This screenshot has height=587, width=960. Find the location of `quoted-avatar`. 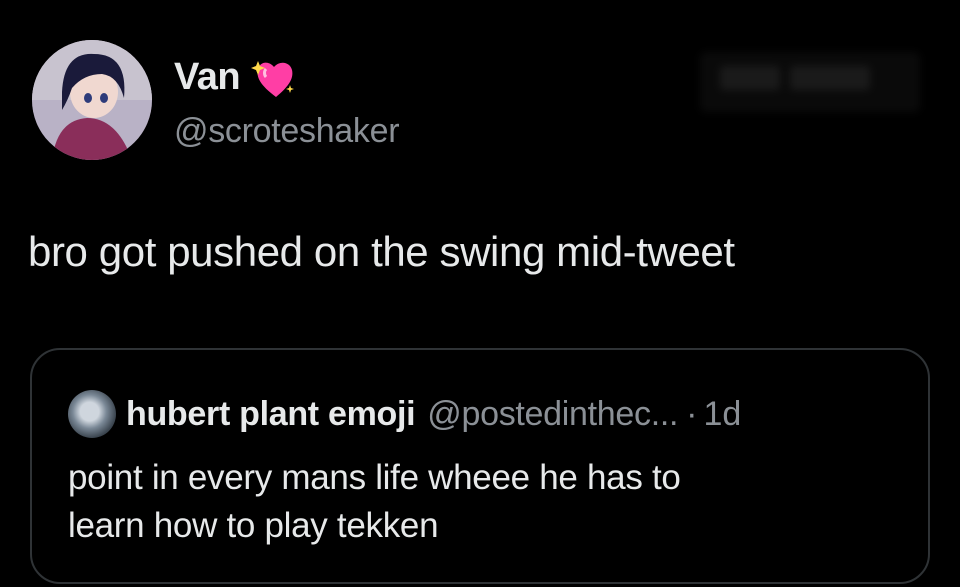

quoted-avatar is located at coordinates (92, 414).